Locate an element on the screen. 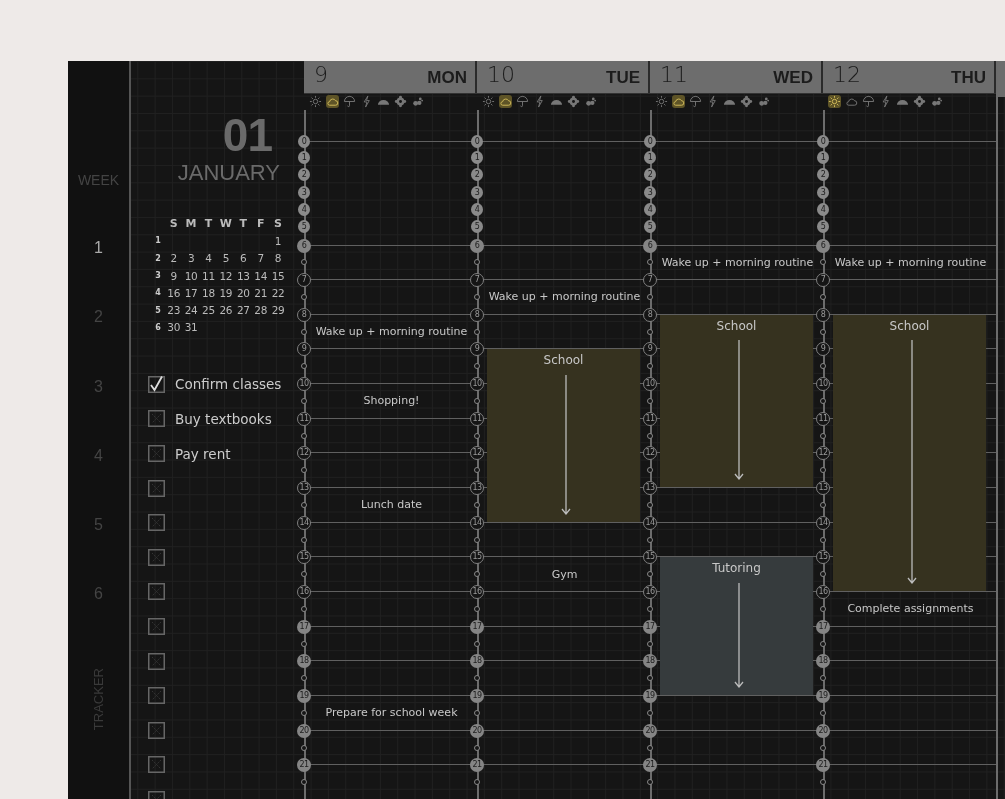 Image resolution: width=1005 pixels, height=799 pixels. event-label: Complete assignments is located at coordinates (910, 609).